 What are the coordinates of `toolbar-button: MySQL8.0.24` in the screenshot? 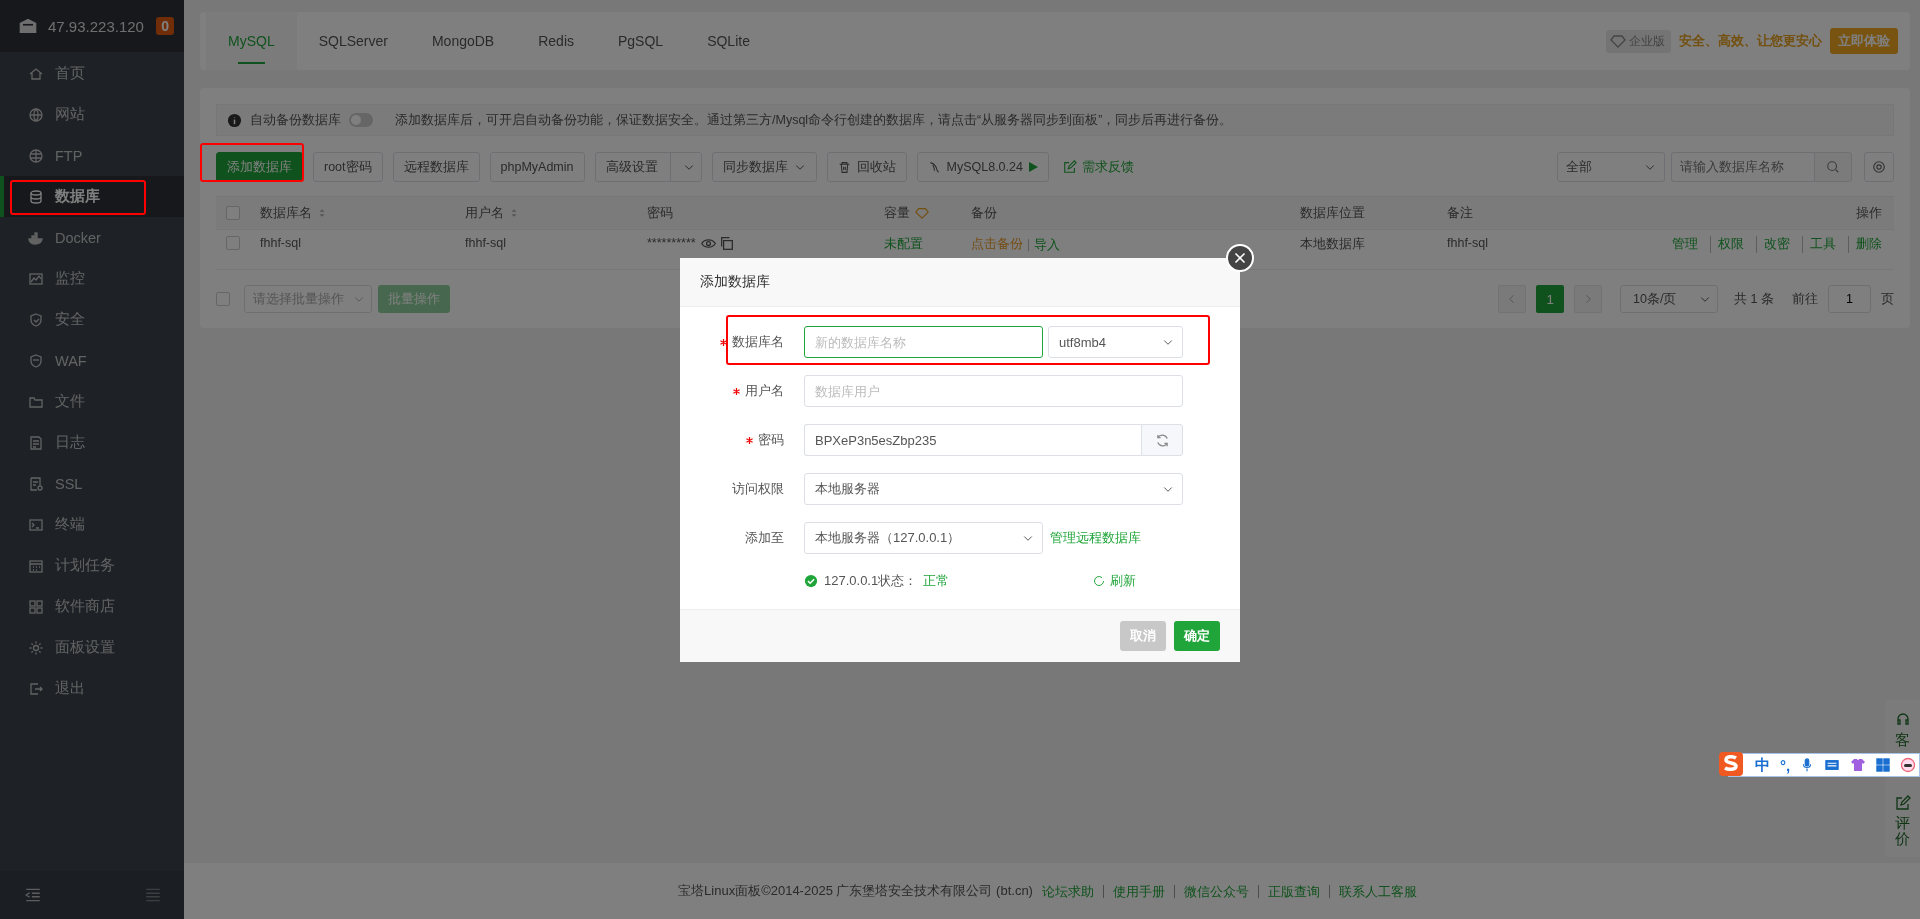 It's located at (982, 167).